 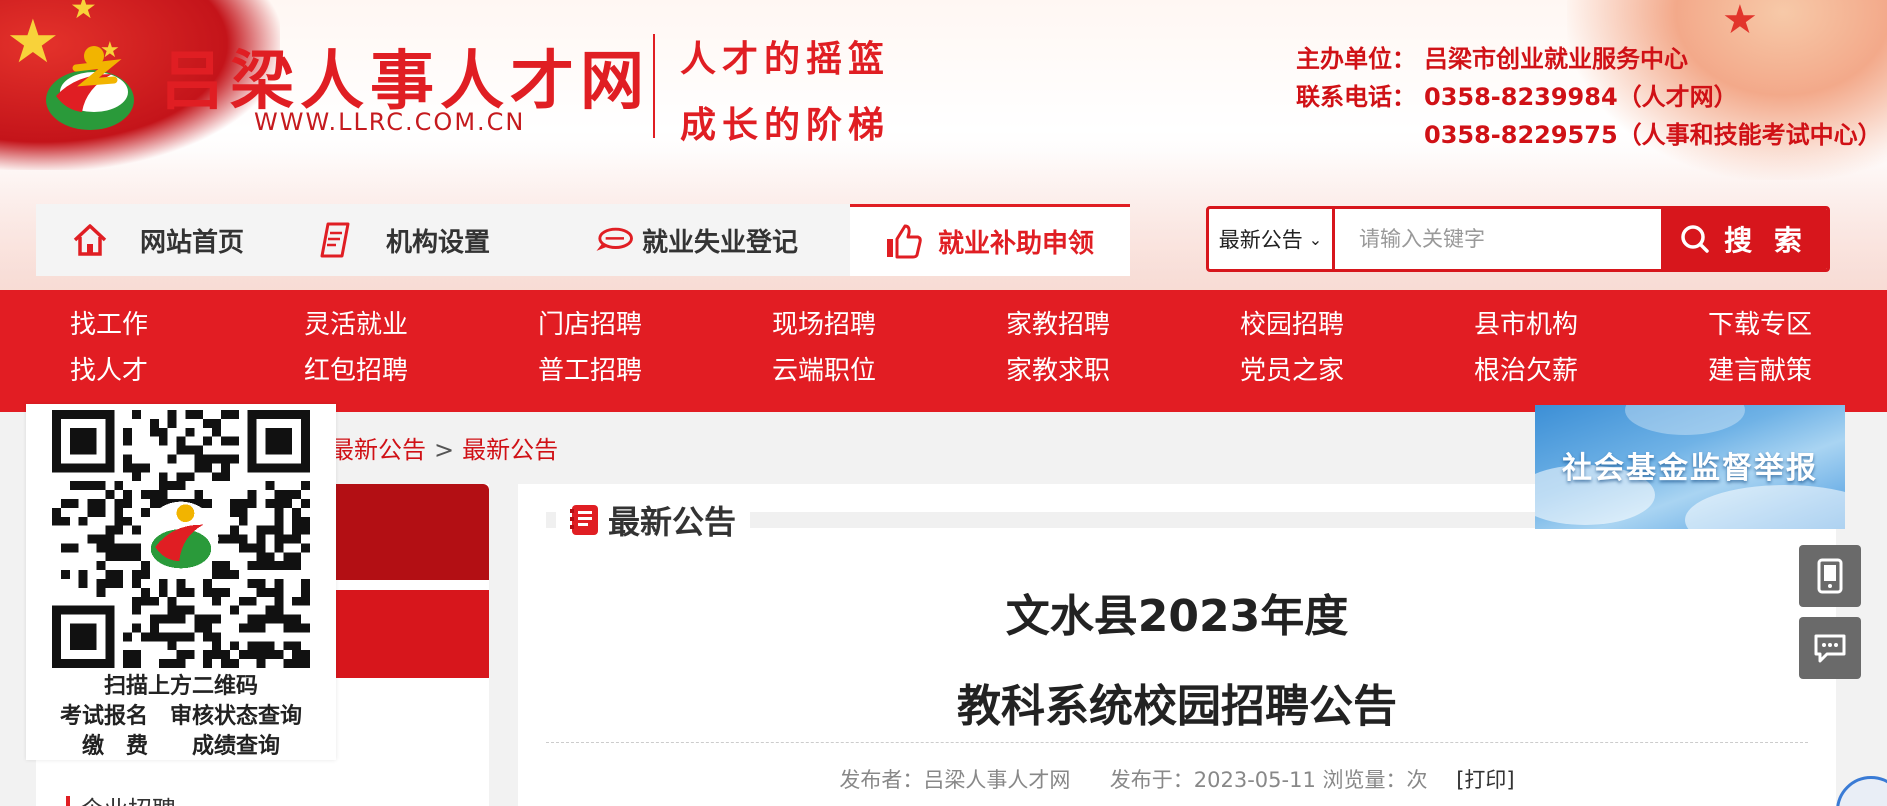 I want to click on search-button: 搜 索, so click(x=1744, y=239).